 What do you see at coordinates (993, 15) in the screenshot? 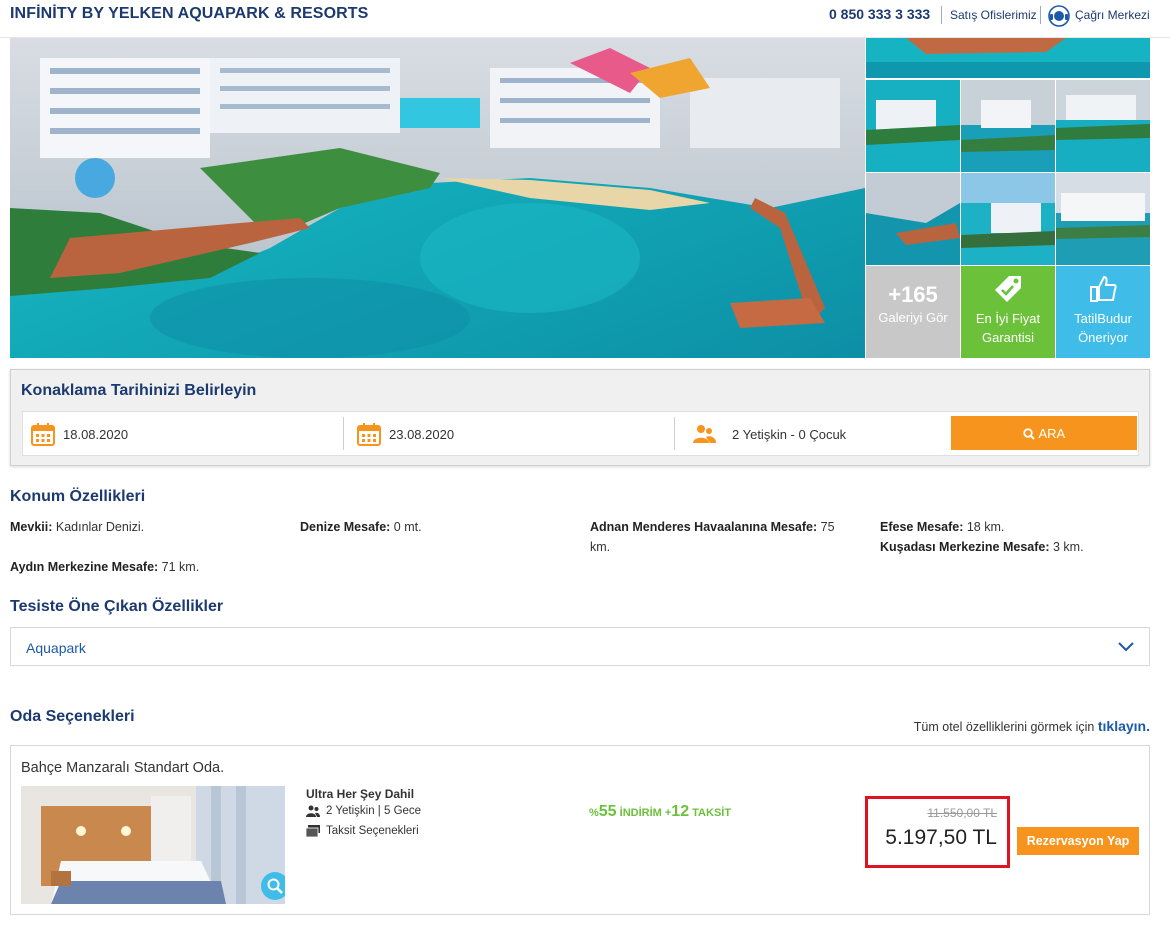
I see `sales-offices-link: Satış Ofislerimiz` at bounding box center [993, 15].